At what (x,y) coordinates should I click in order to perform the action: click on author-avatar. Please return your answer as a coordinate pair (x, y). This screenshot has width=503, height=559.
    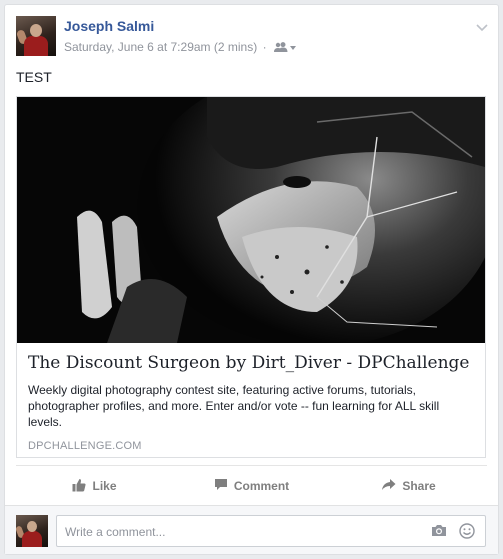
    Looking at the image, I should click on (36, 36).